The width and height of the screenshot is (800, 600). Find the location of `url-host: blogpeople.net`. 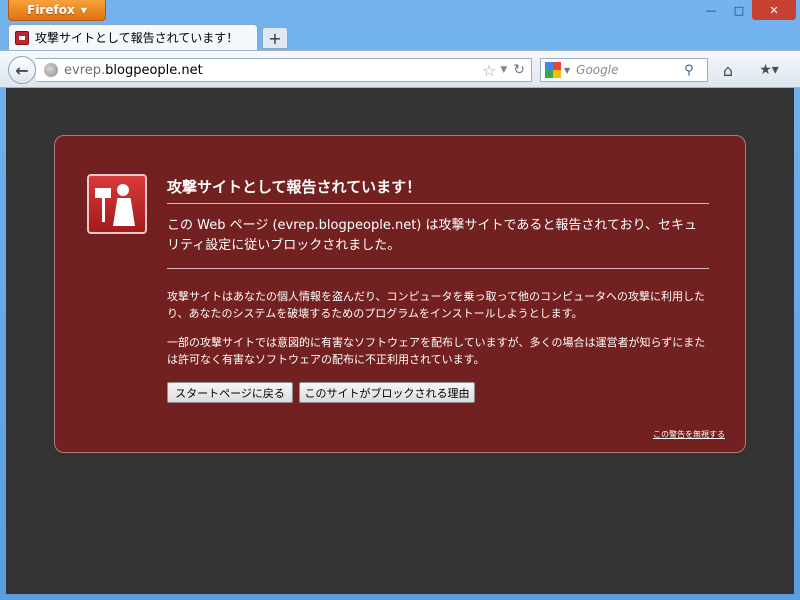

url-host: blogpeople.net is located at coordinates (154, 70).